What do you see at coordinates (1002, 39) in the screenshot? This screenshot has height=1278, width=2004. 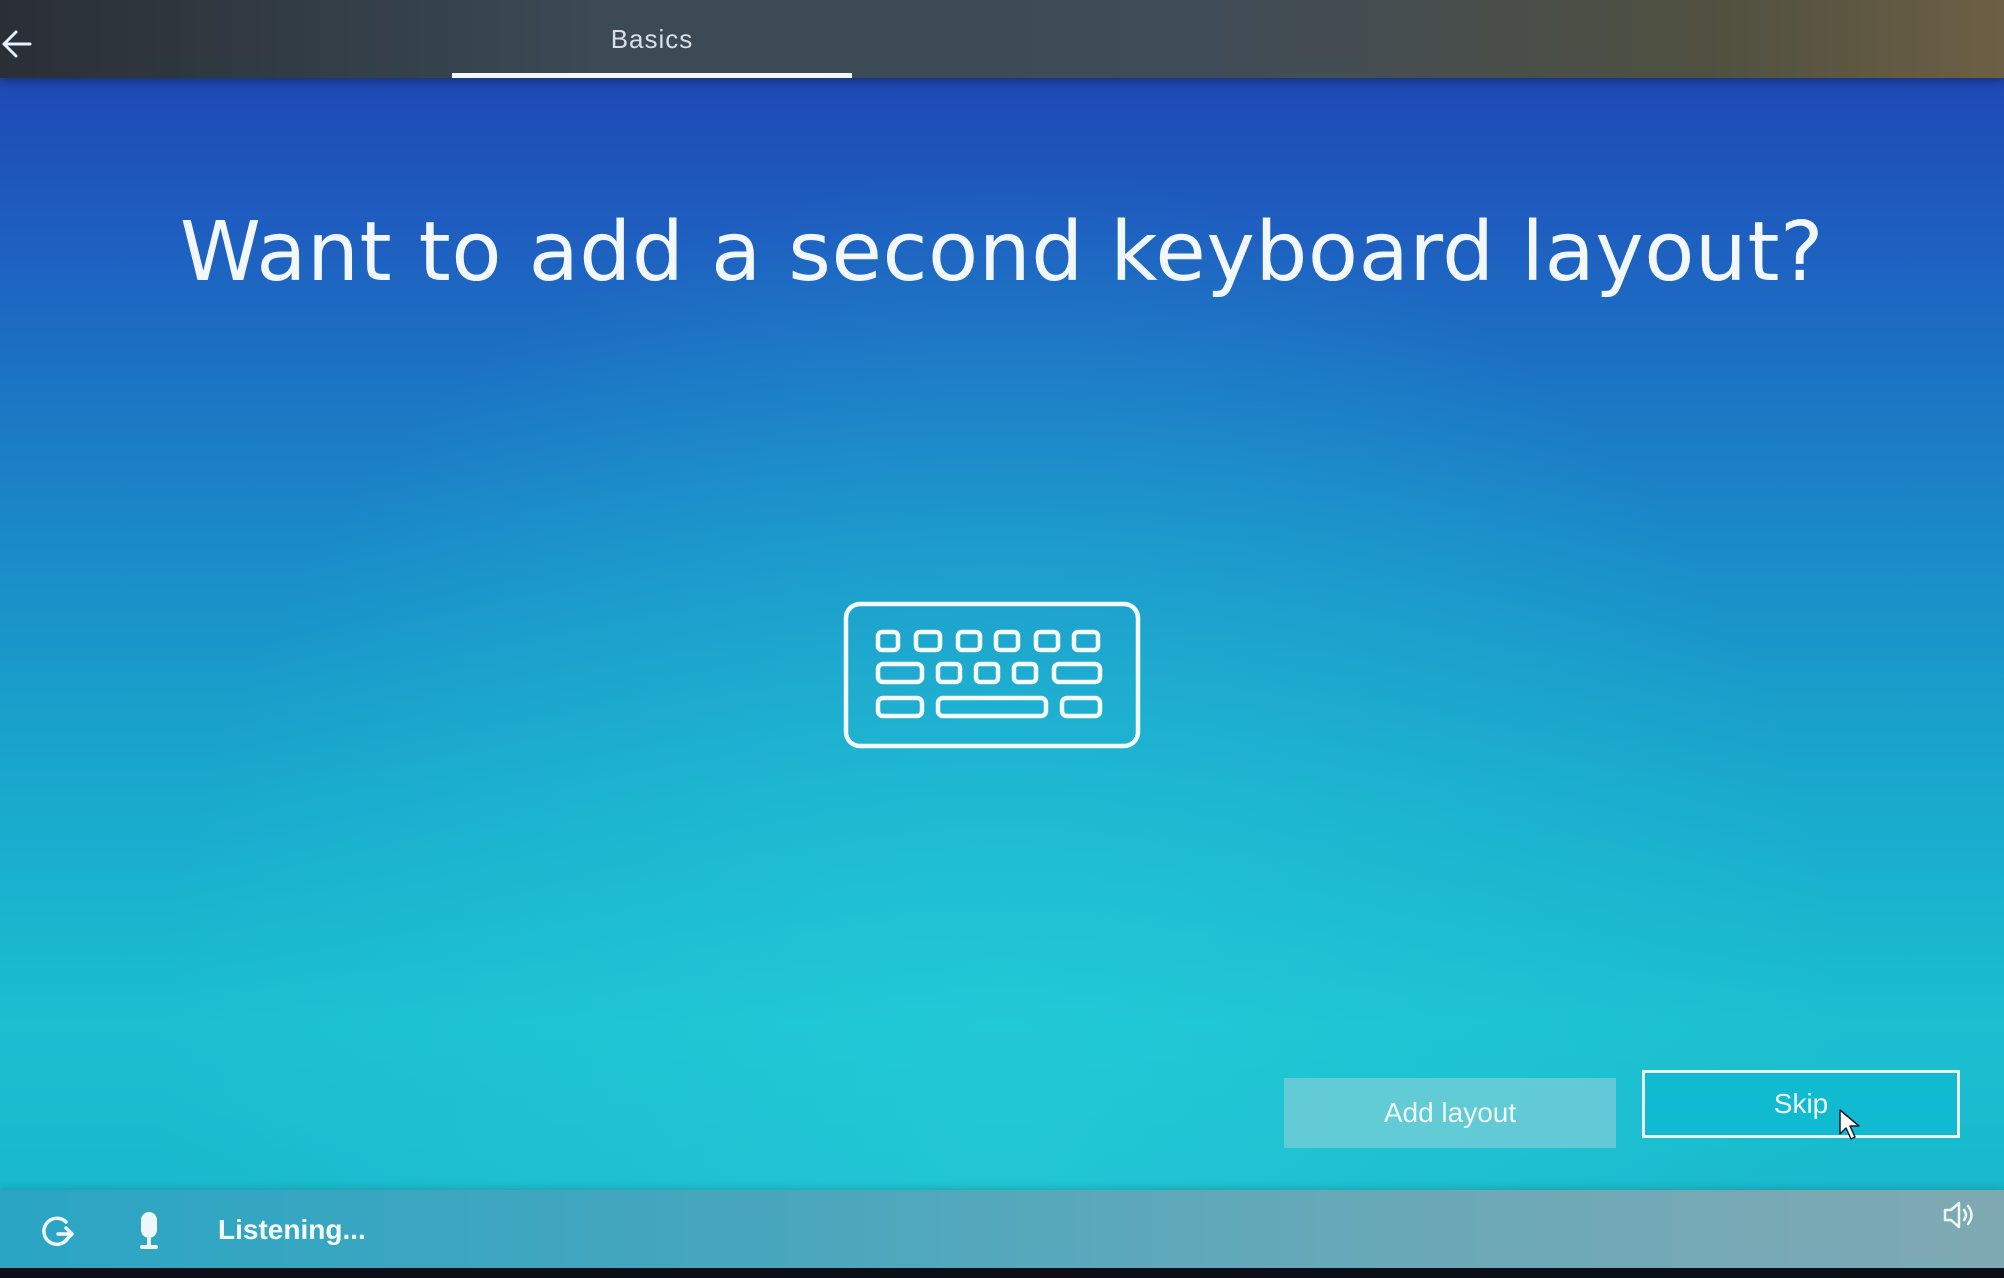 I see `top-bar: Basics` at bounding box center [1002, 39].